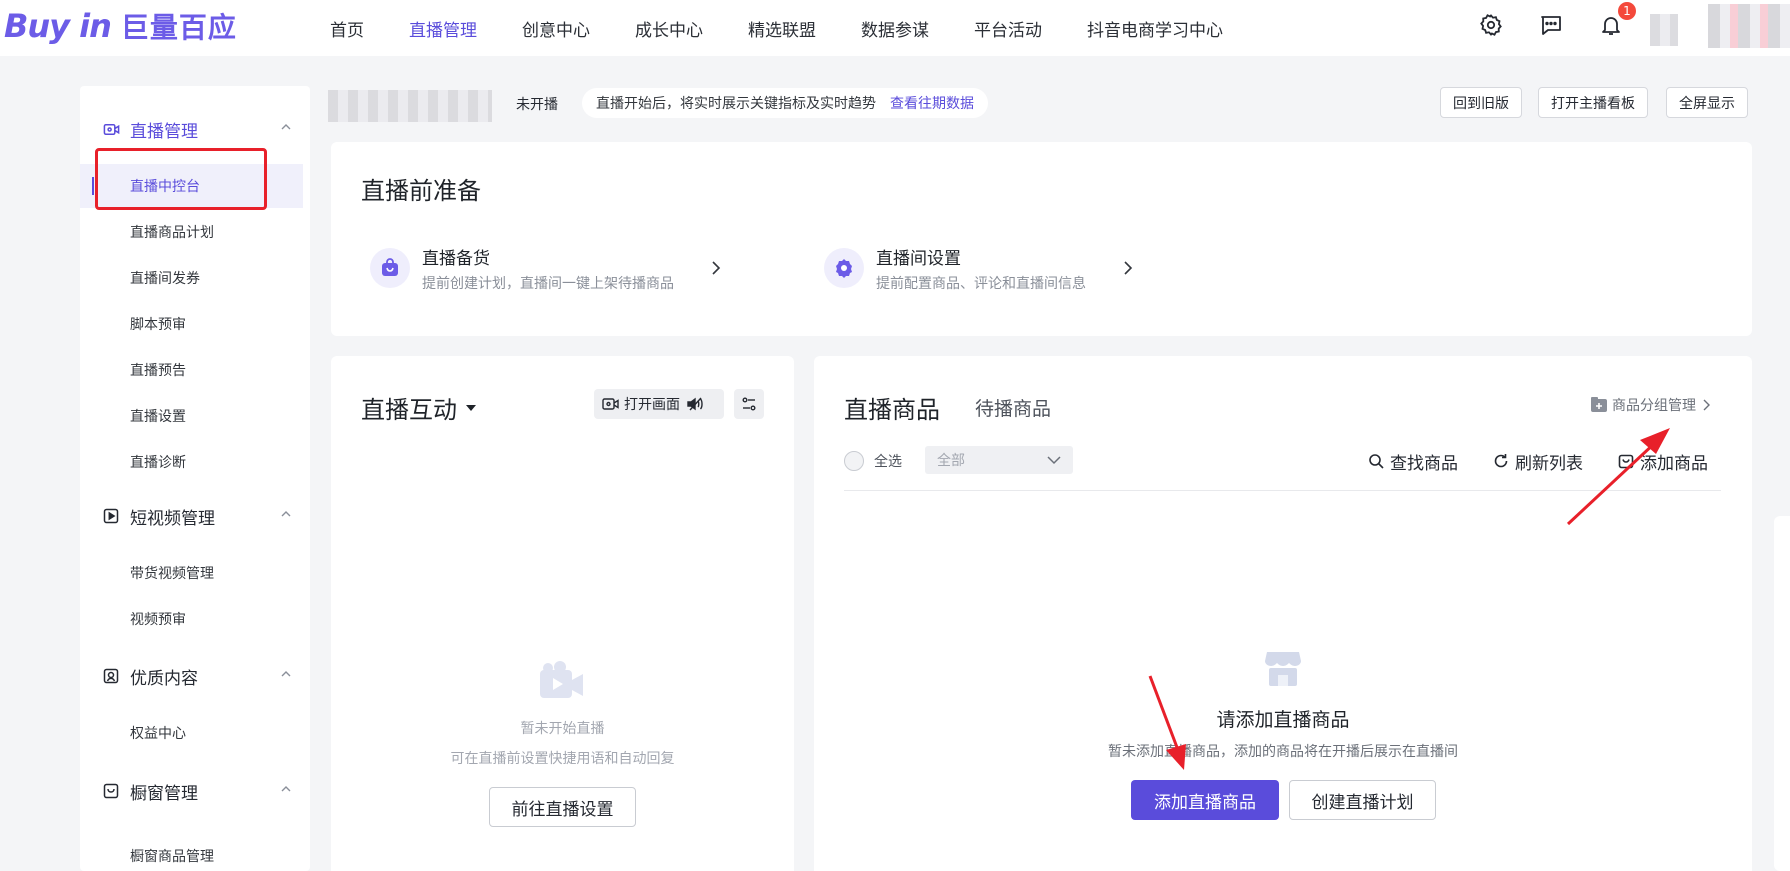 This screenshot has width=1790, height=871. I want to click on add-live-product-button: 添加直播商品, so click(1205, 800).